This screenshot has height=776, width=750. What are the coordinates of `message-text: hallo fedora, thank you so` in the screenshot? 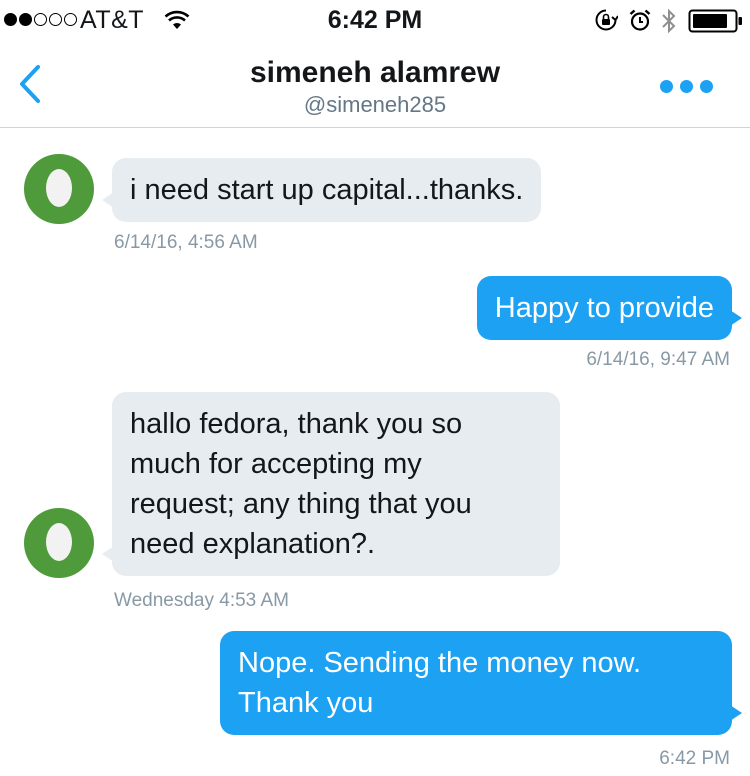 It's located at (296, 424).